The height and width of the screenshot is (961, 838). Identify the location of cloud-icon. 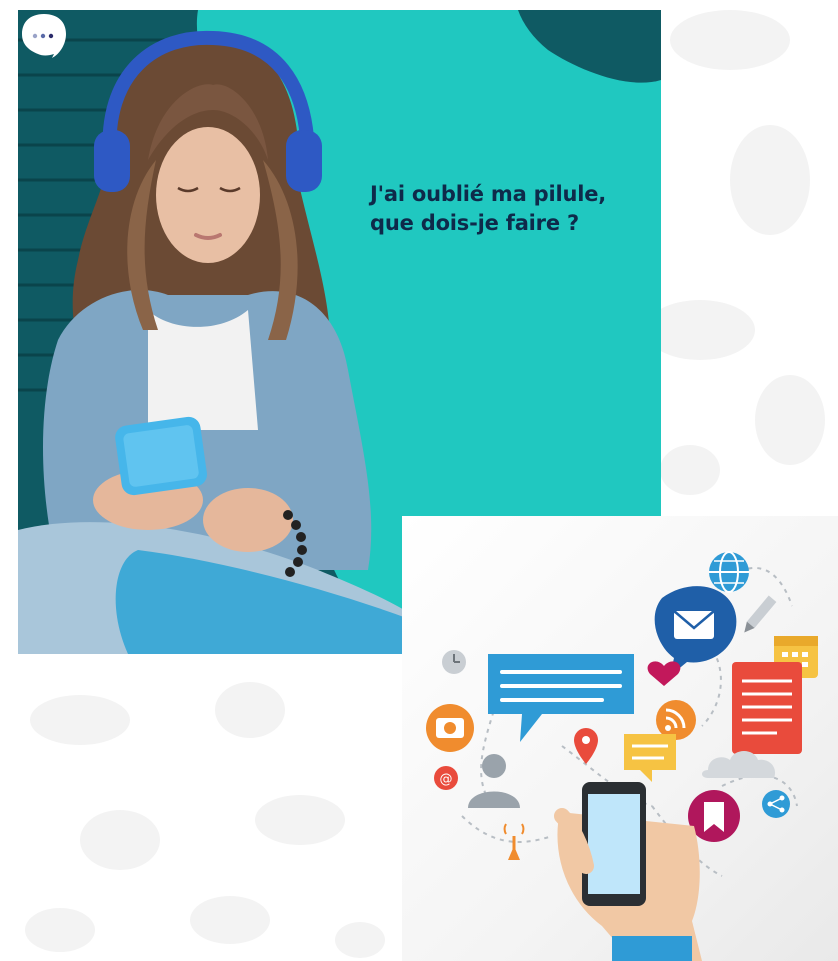
(739, 764).